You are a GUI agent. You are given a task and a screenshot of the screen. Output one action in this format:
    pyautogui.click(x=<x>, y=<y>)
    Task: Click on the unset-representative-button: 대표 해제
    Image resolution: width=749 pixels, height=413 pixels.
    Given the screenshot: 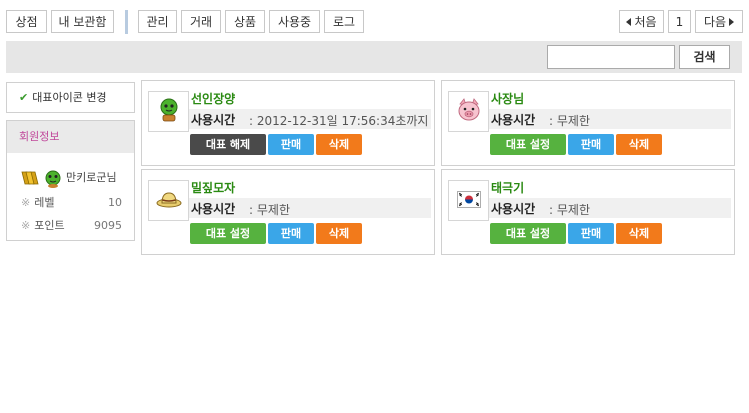 What is the action you would take?
    pyautogui.click(x=228, y=144)
    